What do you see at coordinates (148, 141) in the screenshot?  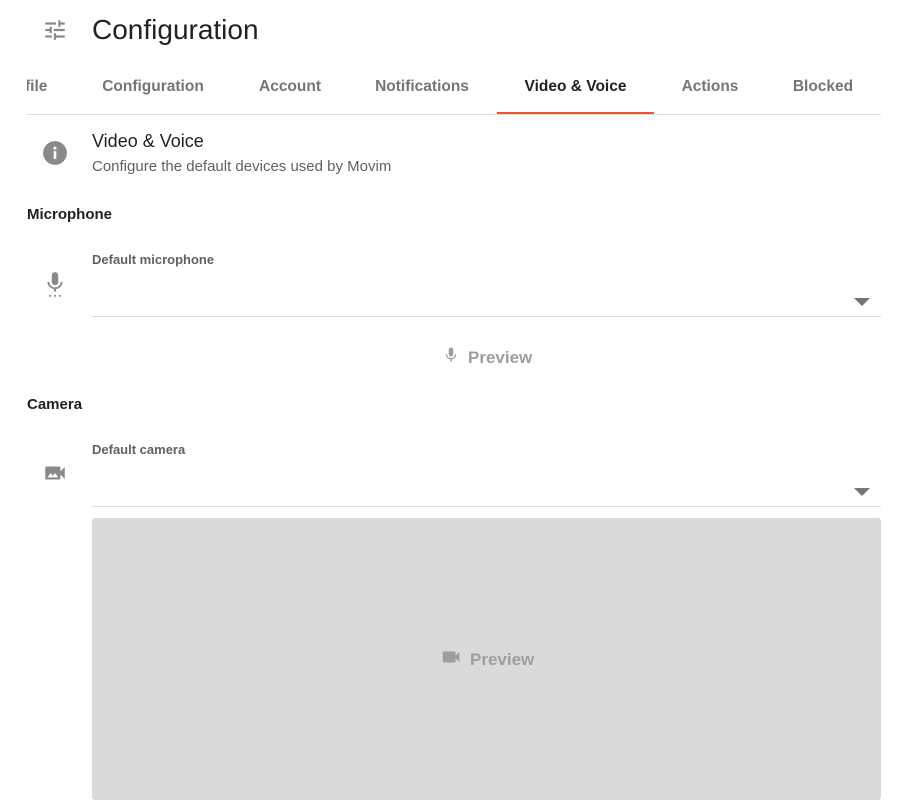 I see `section-title: Video & Voice` at bounding box center [148, 141].